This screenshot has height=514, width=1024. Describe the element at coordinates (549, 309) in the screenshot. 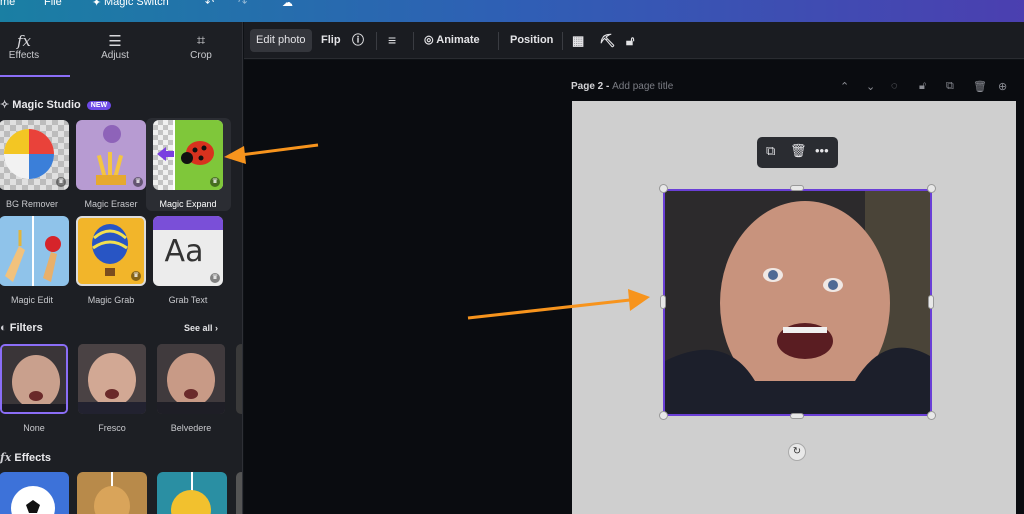

I see `arrow-to-photo` at that location.